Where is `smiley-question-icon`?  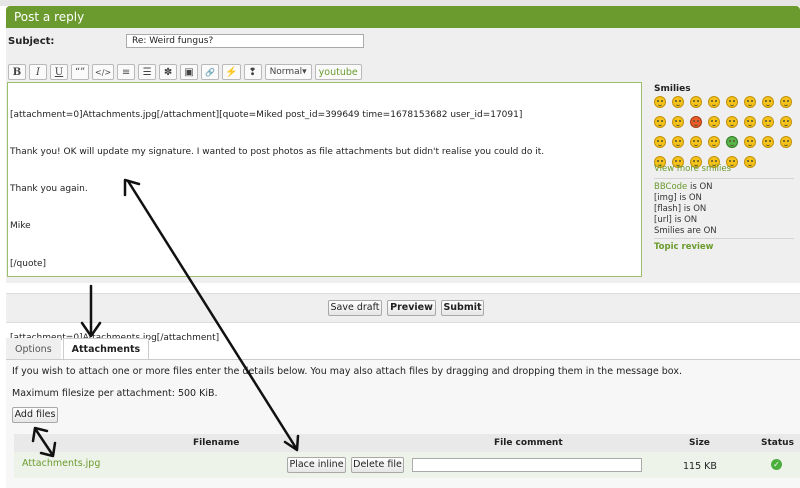 smiley-question-icon is located at coordinates (660, 142).